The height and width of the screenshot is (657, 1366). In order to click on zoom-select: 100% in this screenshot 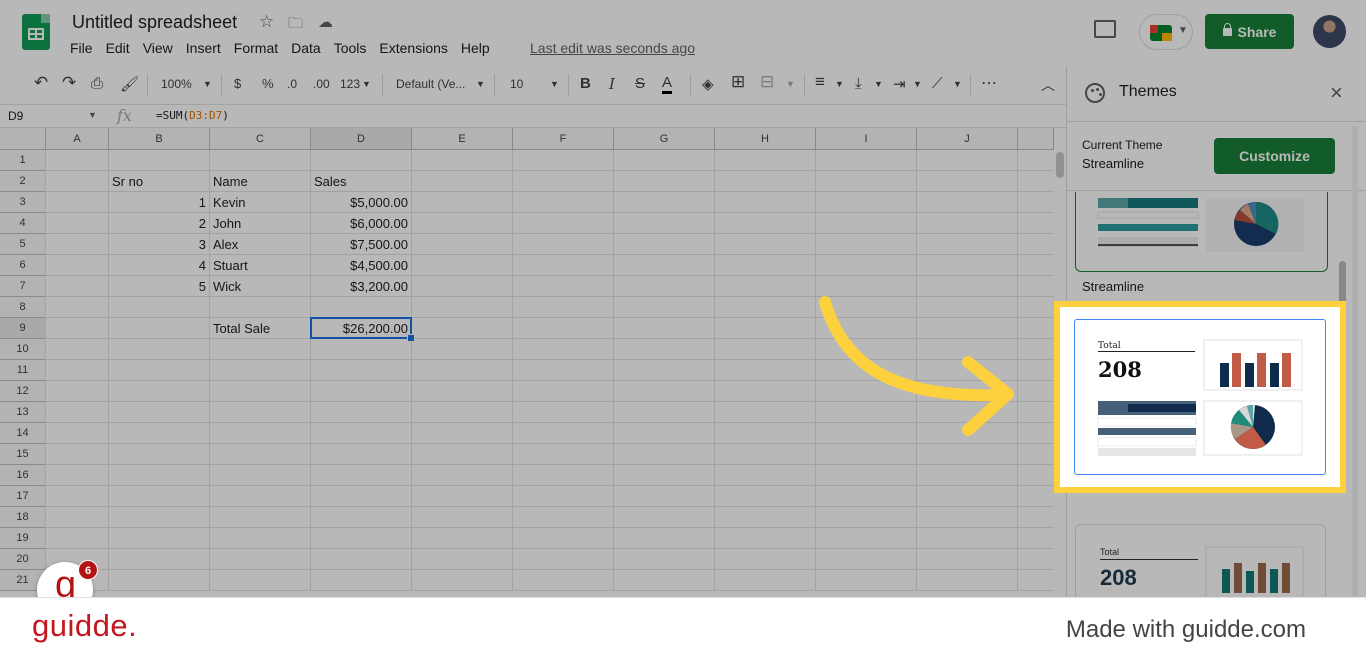, I will do `click(176, 84)`.